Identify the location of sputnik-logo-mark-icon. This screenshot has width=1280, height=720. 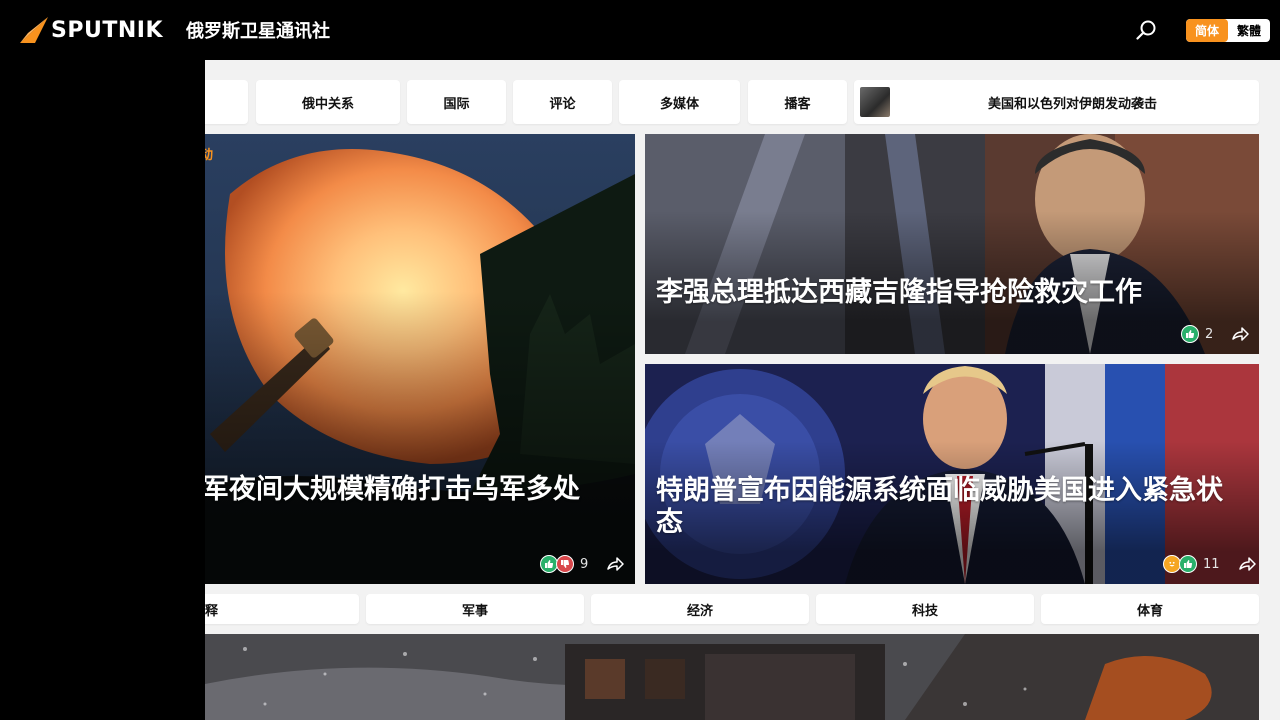
(34, 30).